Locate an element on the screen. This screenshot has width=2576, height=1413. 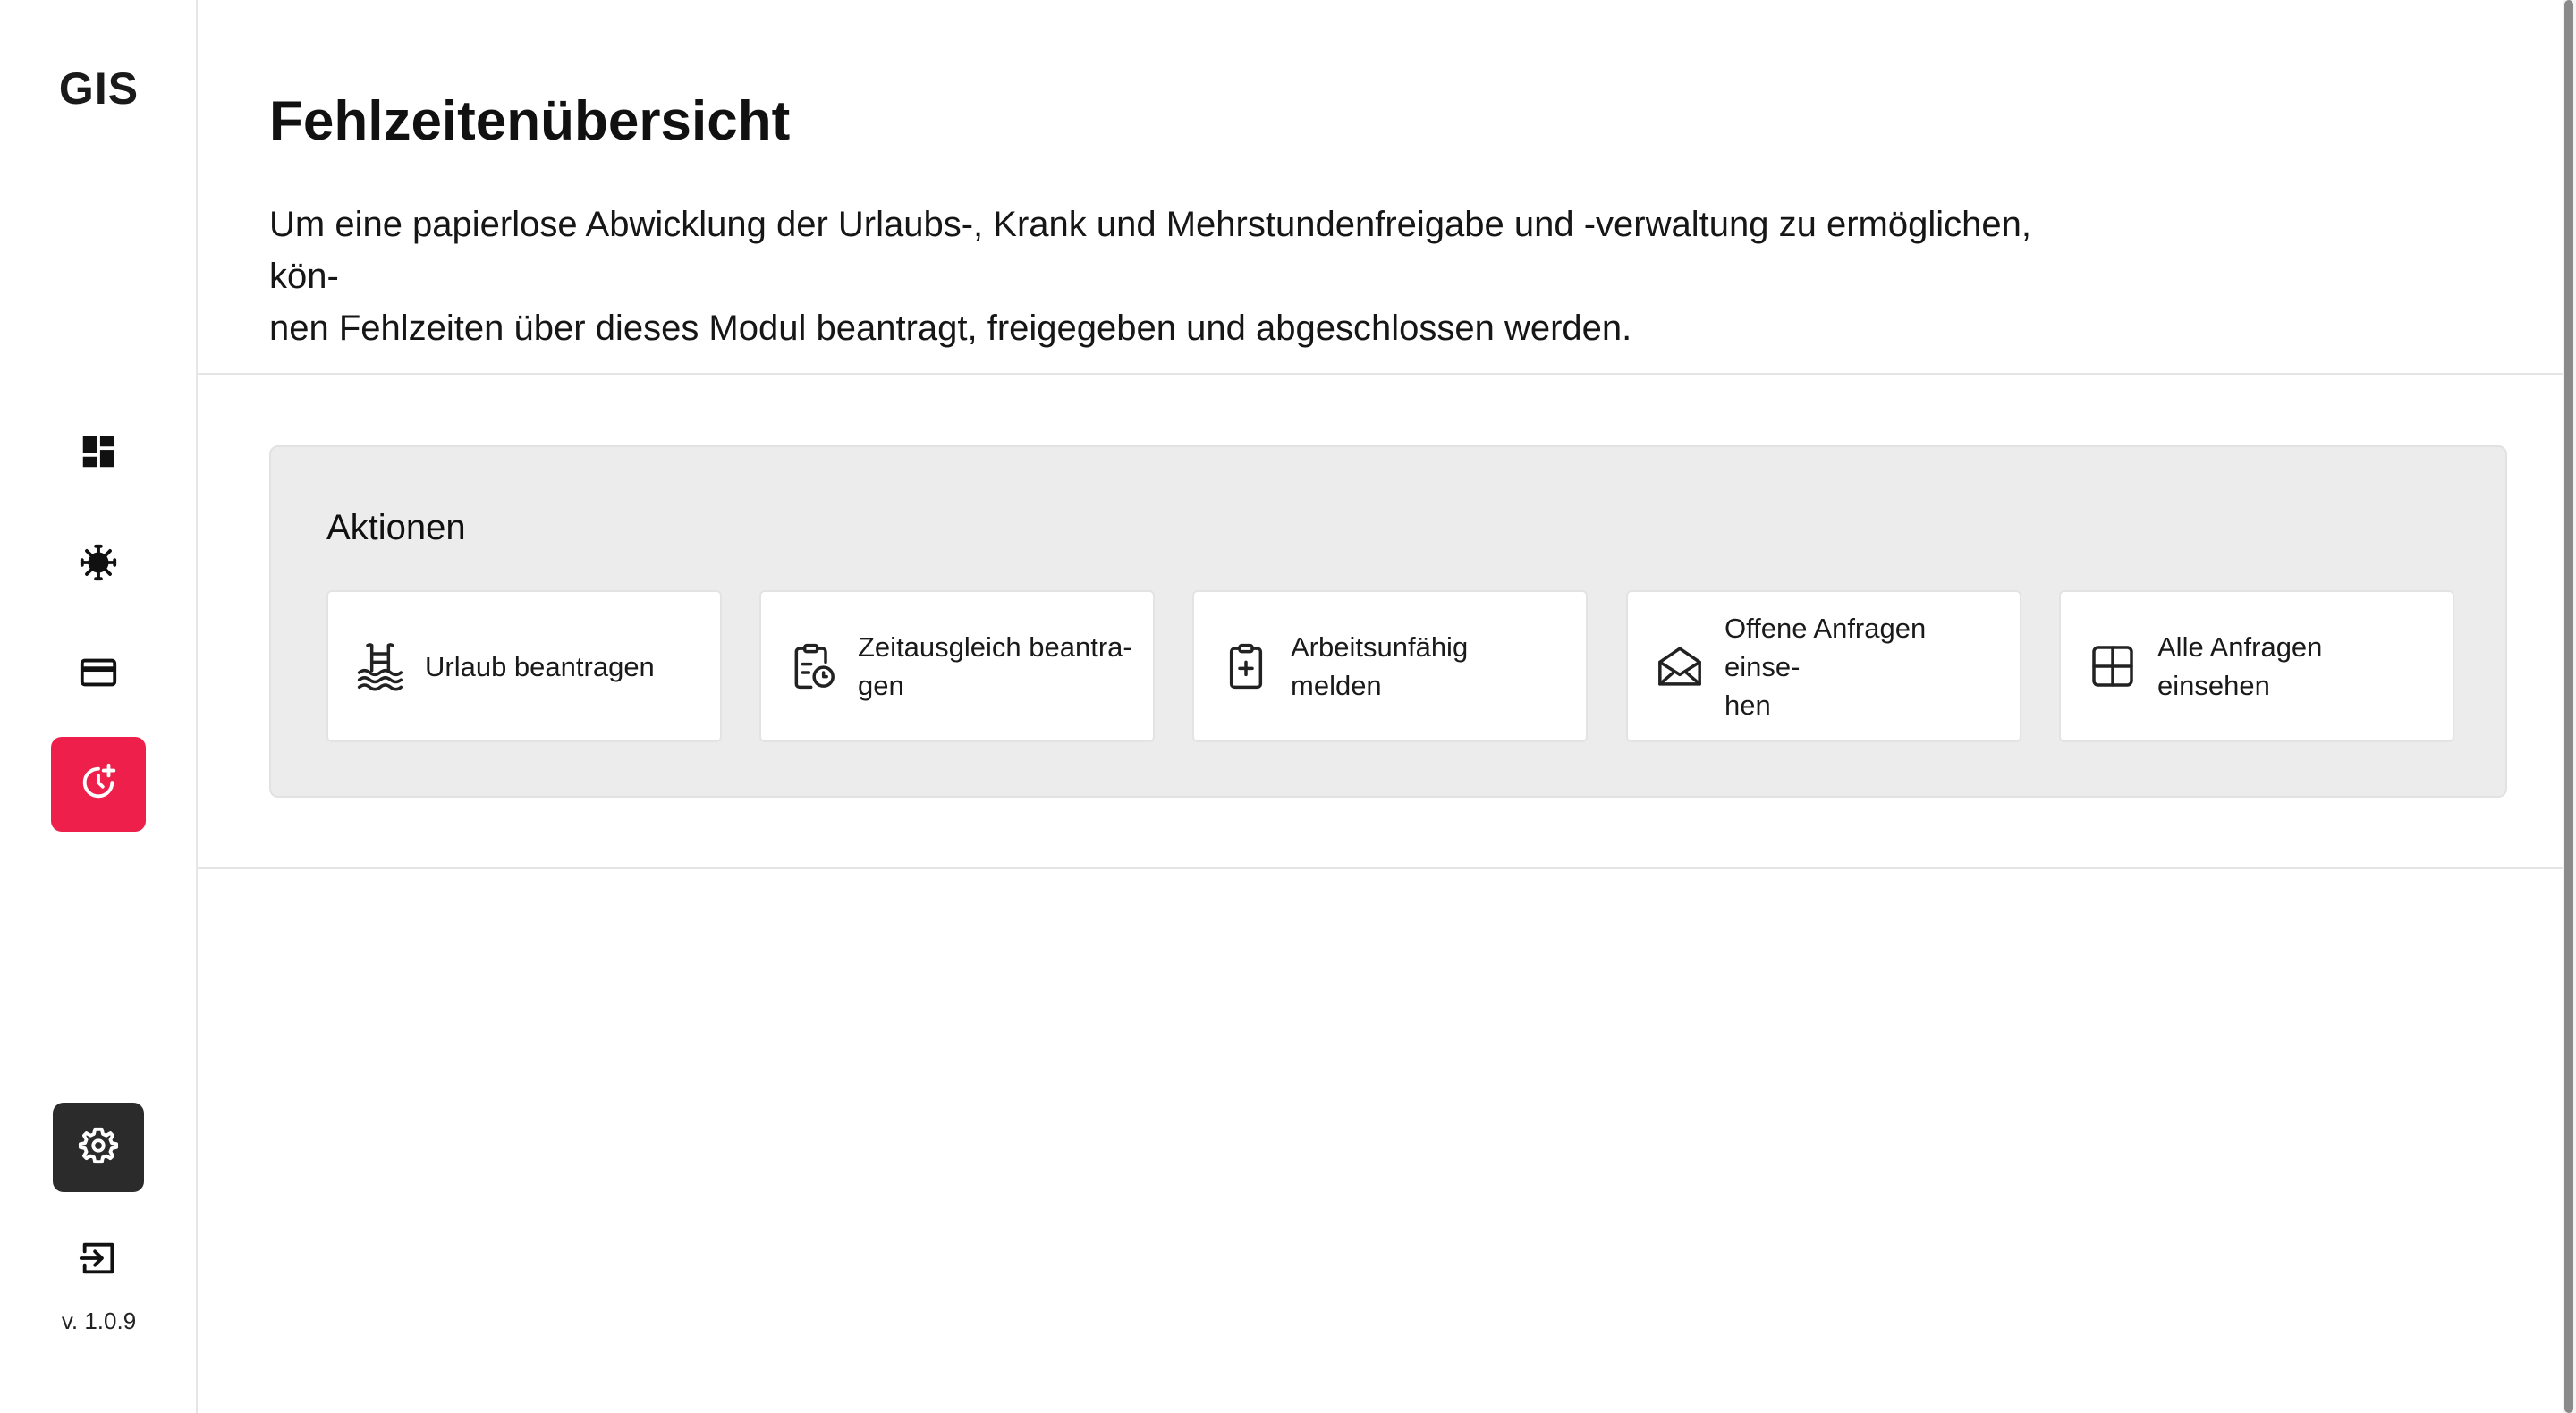
action-label-line-2: hen is located at coordinates (1747, 705).